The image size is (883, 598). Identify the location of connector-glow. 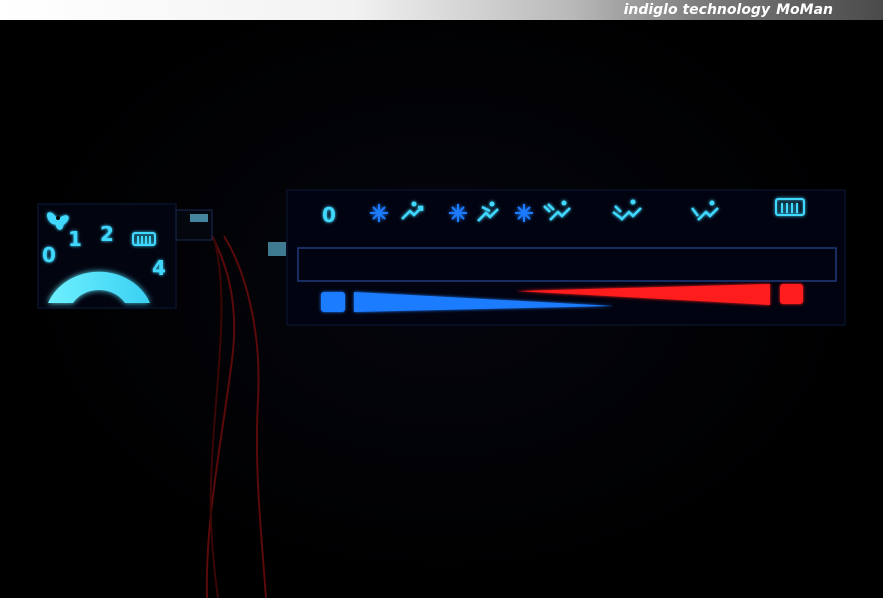
(199, 218).